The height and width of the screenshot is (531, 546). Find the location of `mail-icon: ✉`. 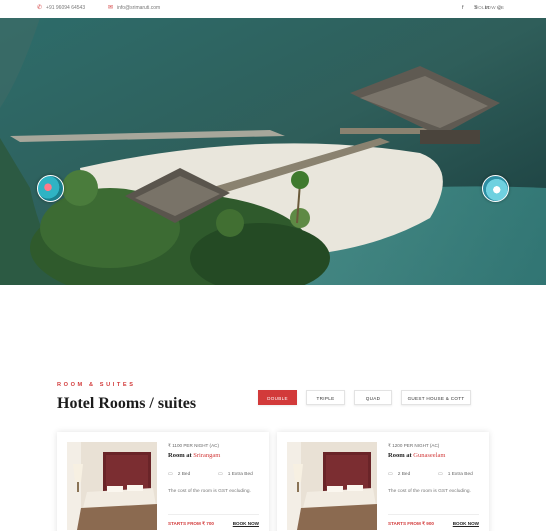

mail-icon: ✉ is located at coordinates (111, 8).